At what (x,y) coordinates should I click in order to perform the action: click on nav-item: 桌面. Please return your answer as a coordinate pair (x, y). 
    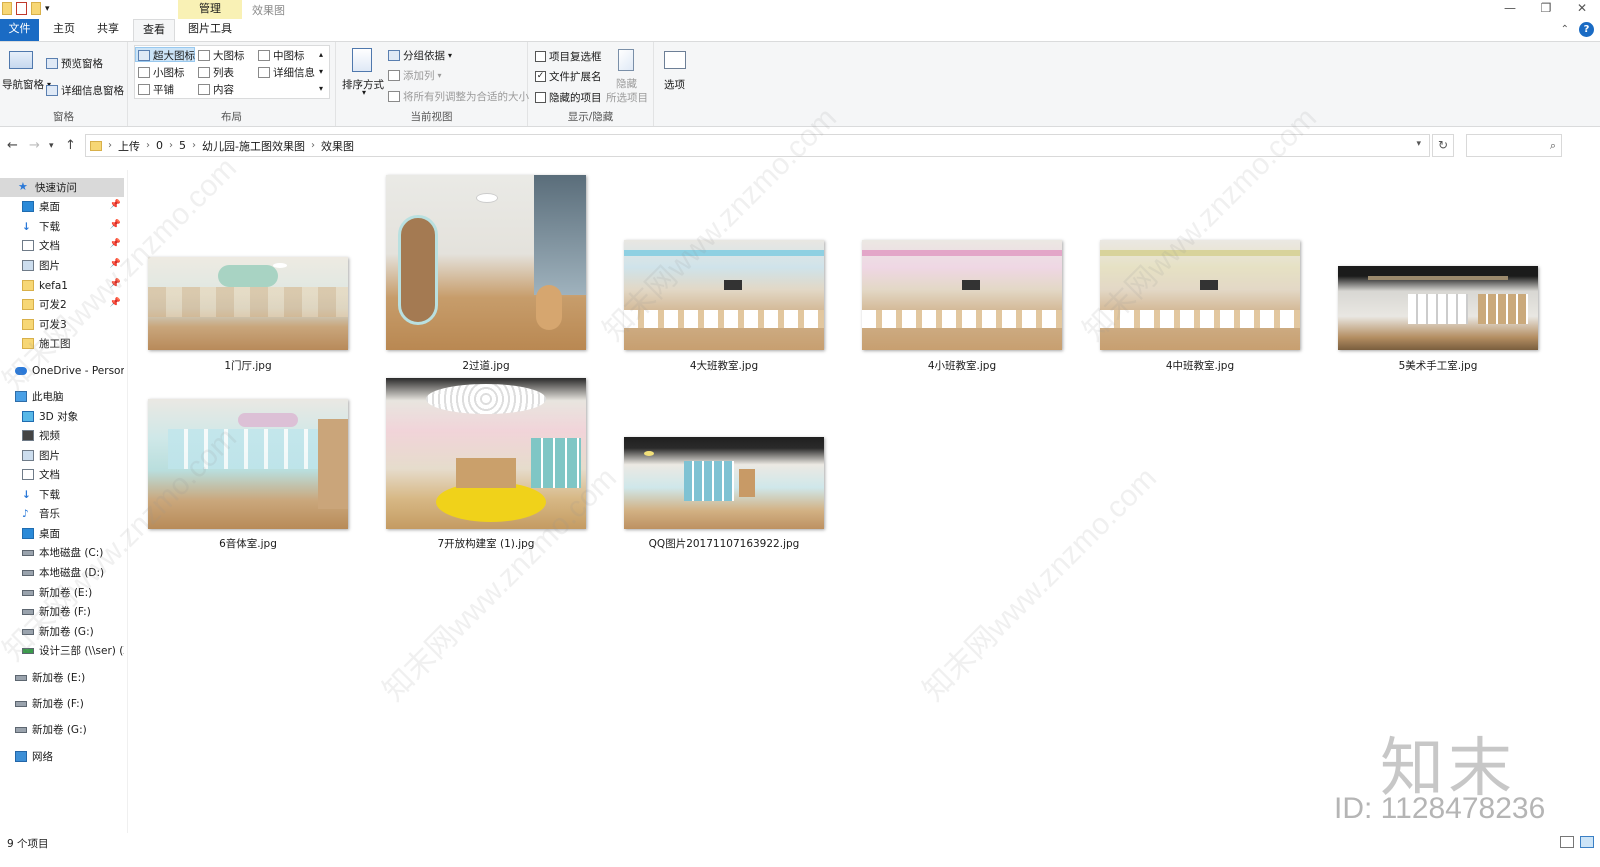
    Looking at the image, I should click on (62, 533).